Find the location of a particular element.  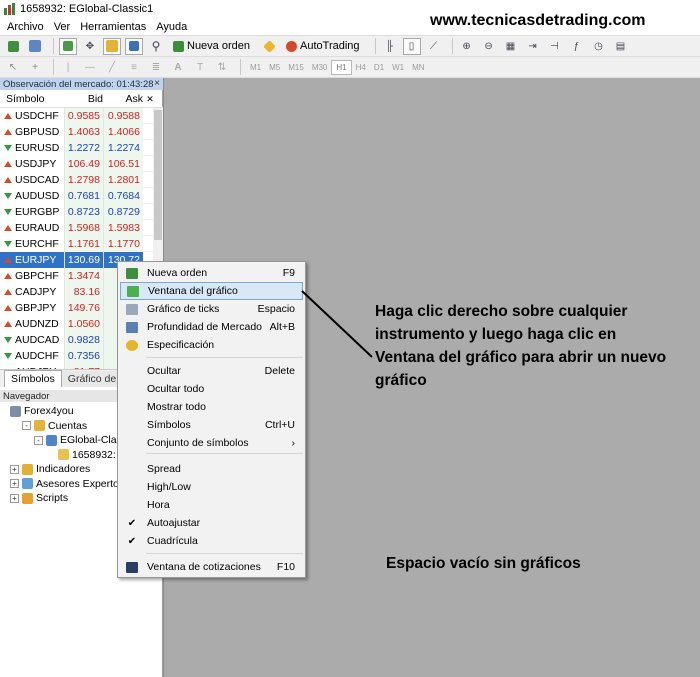

annotation-empty-space: Espacio vacío sin gráficos is located at coordinates (483, 563).